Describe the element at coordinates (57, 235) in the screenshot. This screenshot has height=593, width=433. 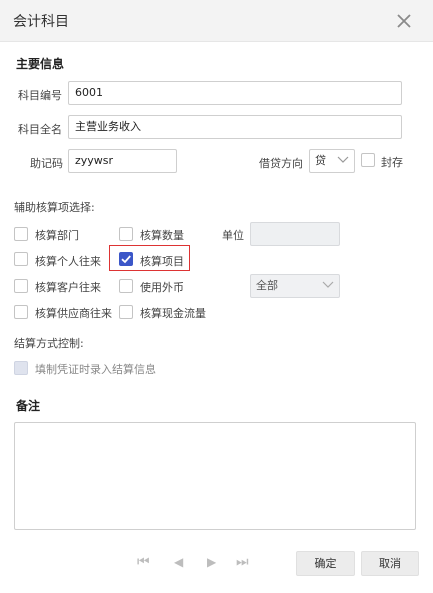
I see `dept-label: 核算部门` at that location.